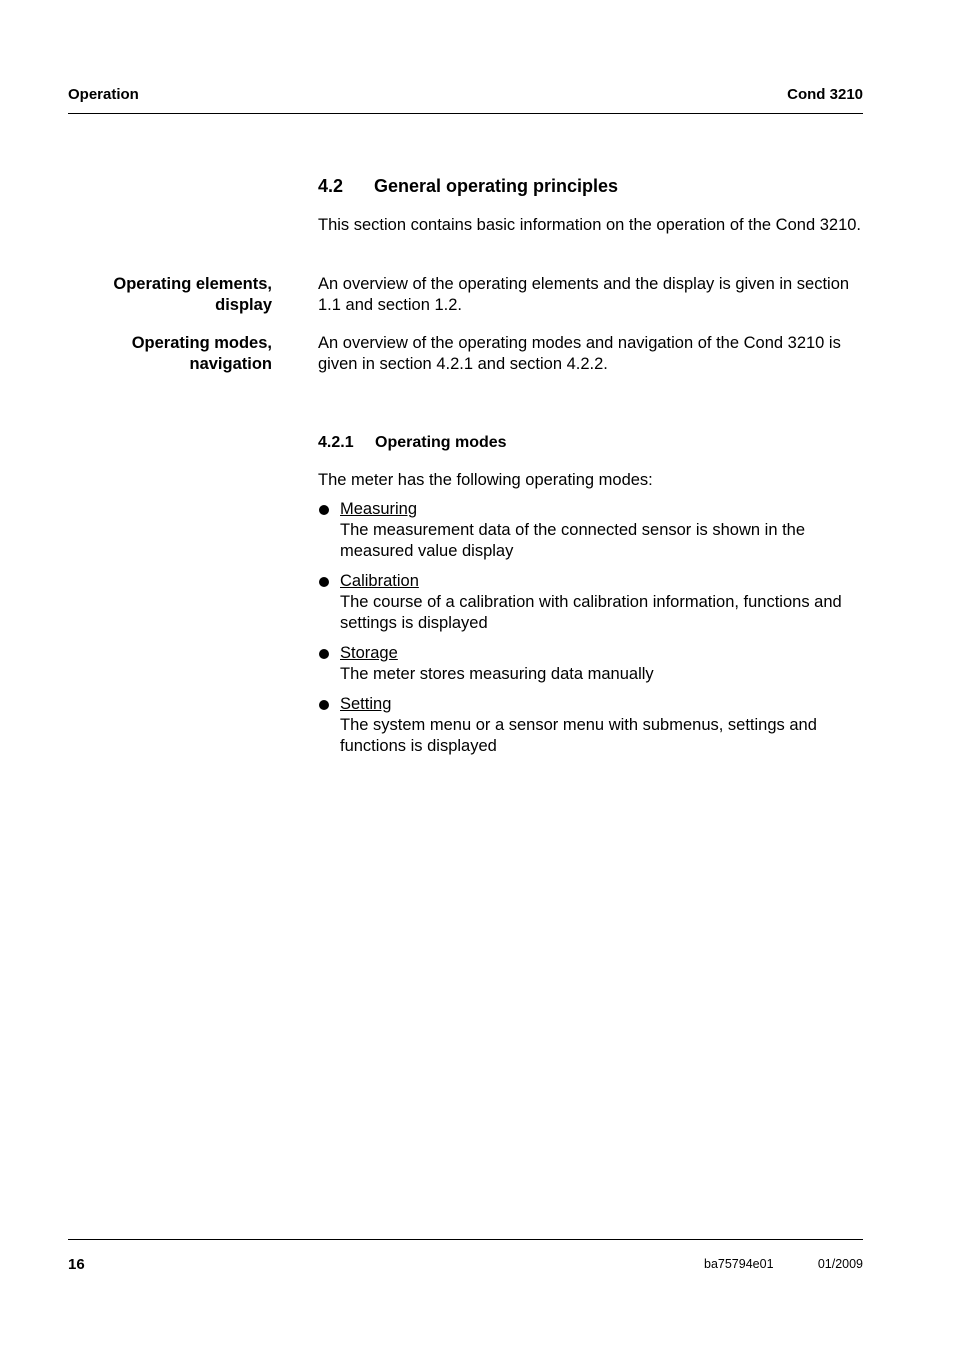  What do you see at coordinates (103, 94) in the screenshot?
I see `running-header-chapter: Operation` at bounding box center [103, 94].